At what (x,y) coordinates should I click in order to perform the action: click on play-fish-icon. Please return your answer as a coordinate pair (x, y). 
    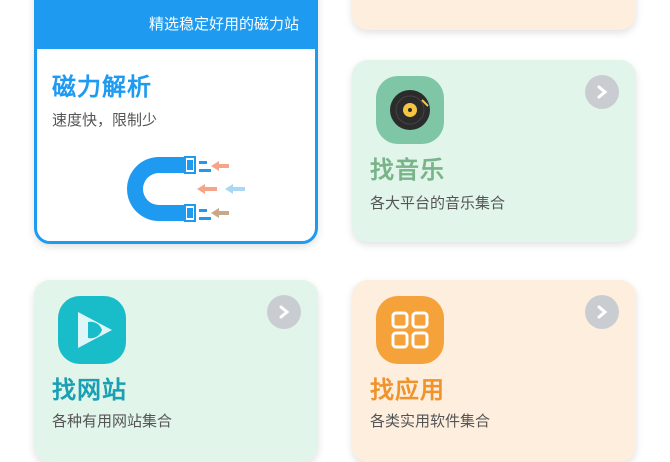
    Looking at the image, I should click on (92, 330).